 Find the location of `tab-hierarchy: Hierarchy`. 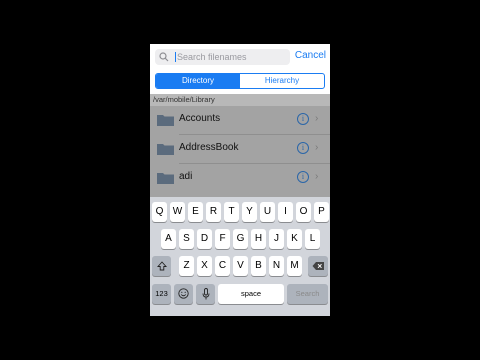

tab-hierarchy: Hierarchy is located at coordinates (282, 81).